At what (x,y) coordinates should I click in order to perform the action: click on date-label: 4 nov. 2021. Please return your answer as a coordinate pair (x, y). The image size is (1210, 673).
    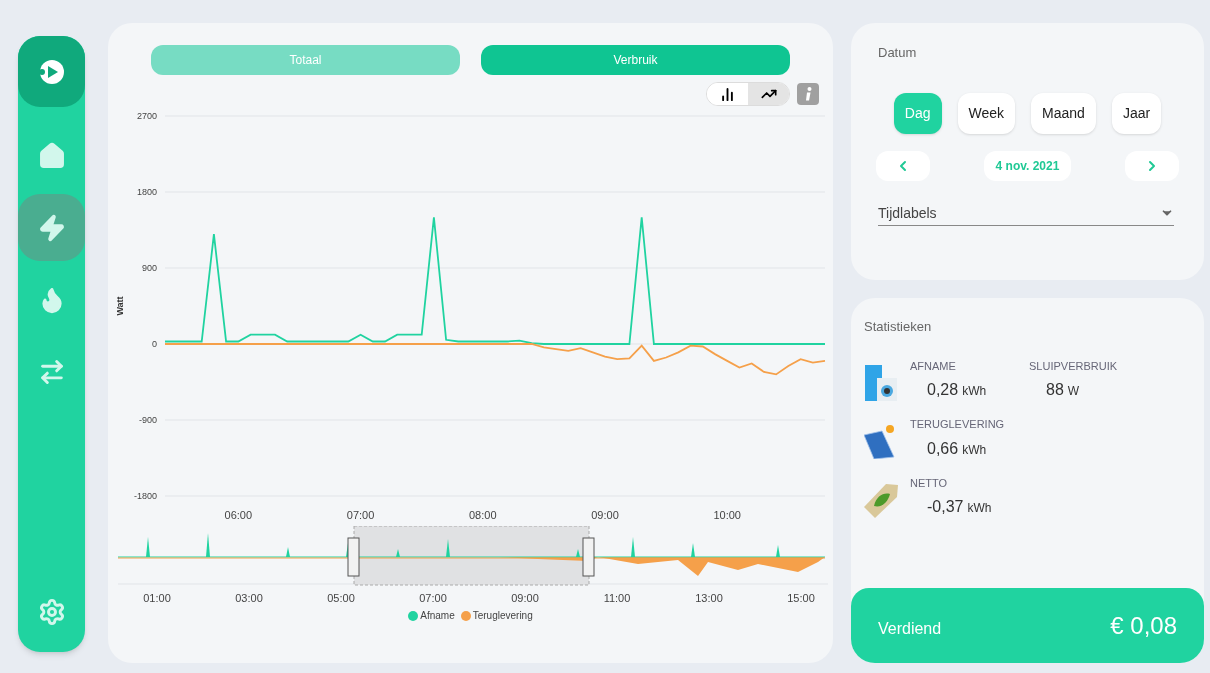
    Looking at the image, I should click on (1027, 165).